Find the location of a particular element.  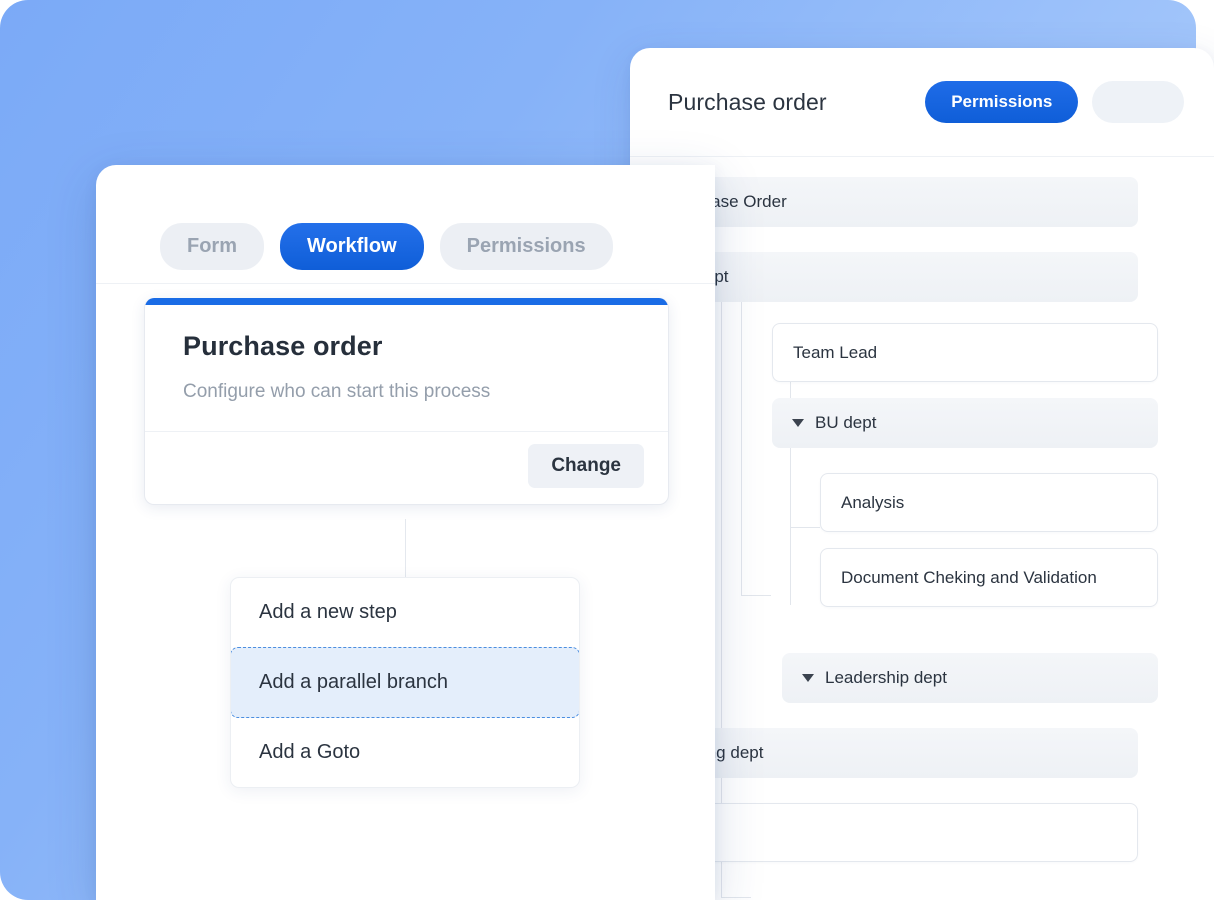

menu-item-add-goto: Add a Goto is located at coordinates (405, 752).